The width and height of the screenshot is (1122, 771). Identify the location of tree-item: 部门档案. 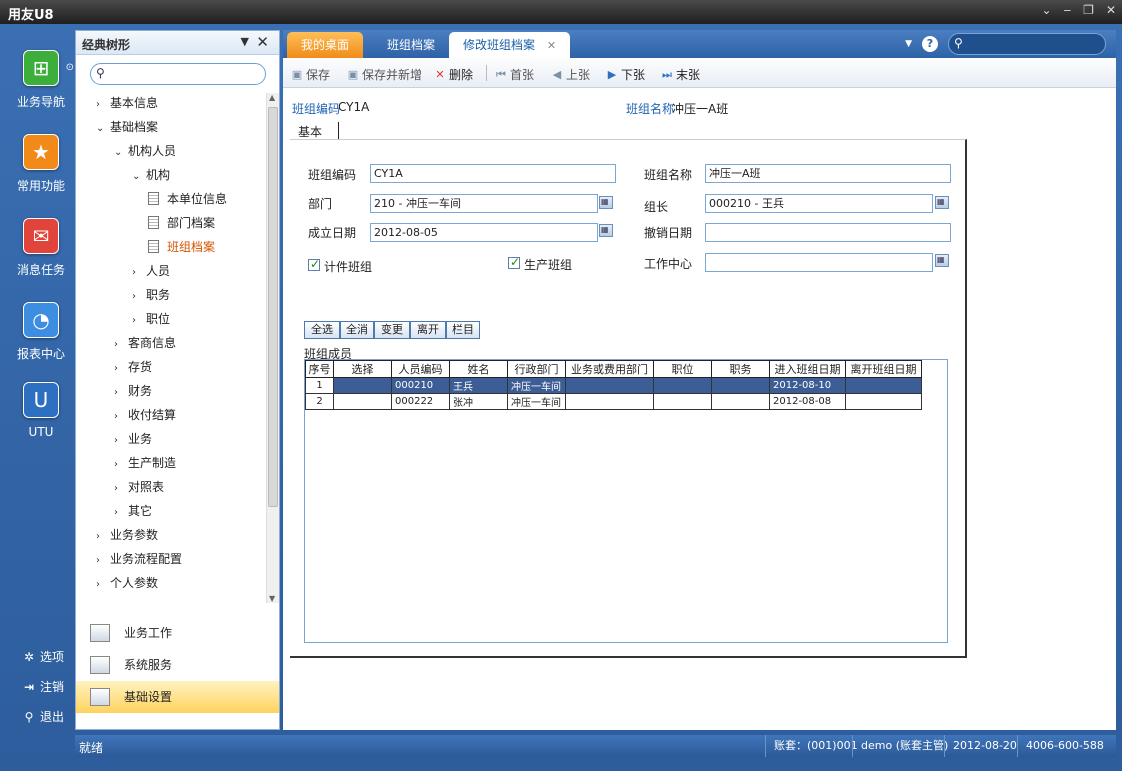
(181, 223).